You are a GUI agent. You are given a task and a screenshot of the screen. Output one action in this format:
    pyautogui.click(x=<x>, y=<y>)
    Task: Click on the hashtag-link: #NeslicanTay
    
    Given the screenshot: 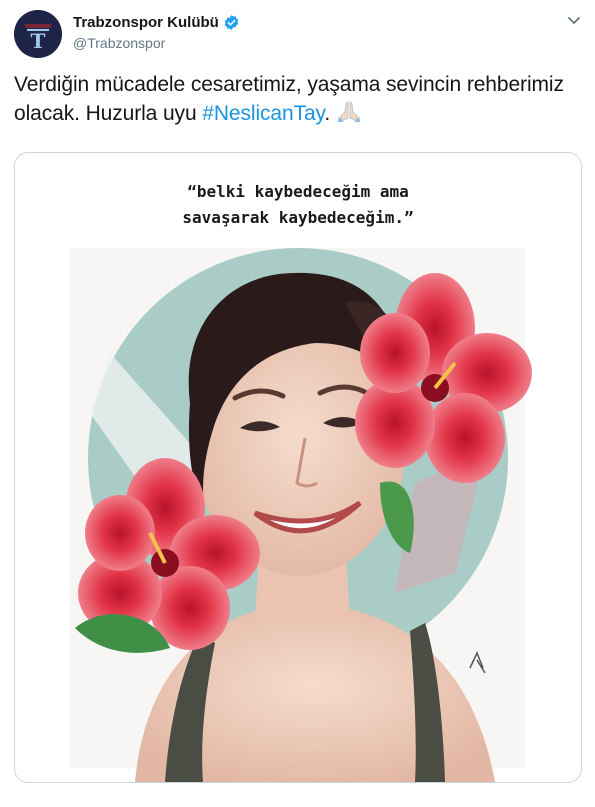 What is the action you would take?
    pyautogui.click(x=263, y=113)
    